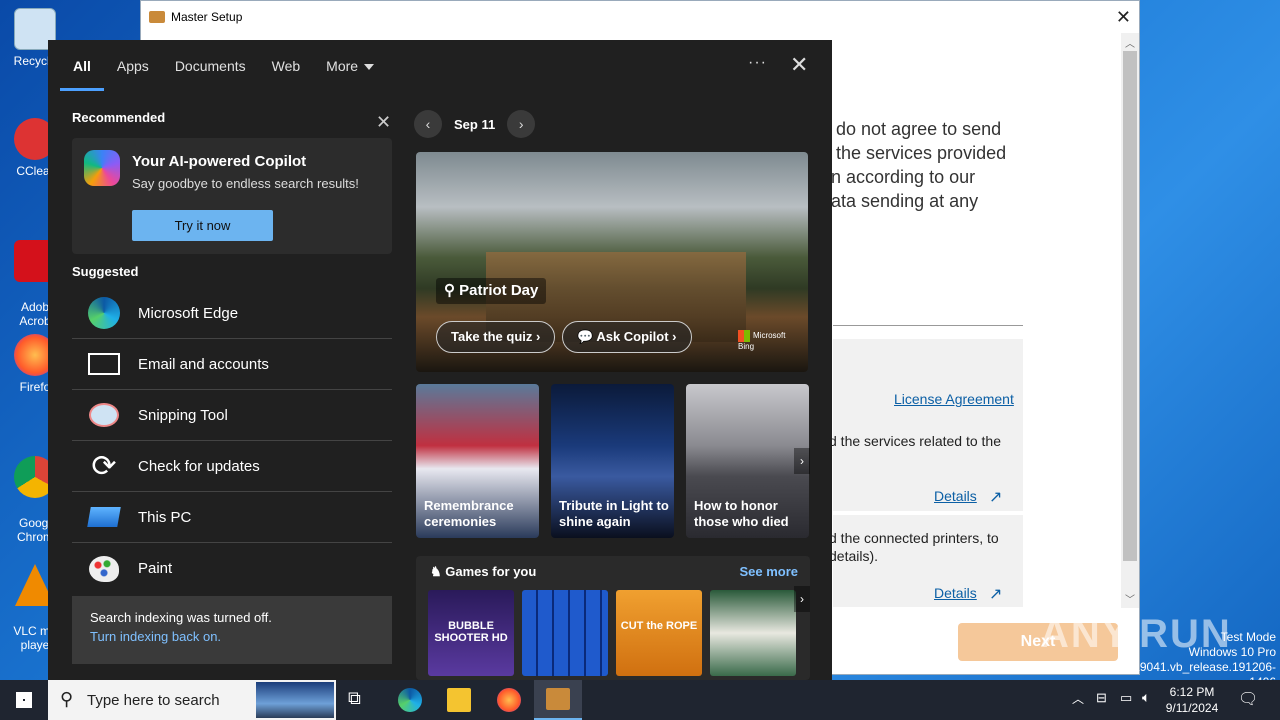  What do you see at coordinates (105, 271) in the screenshot?
I see `suggested-title: Suggested` at bounding box center [105, 271].